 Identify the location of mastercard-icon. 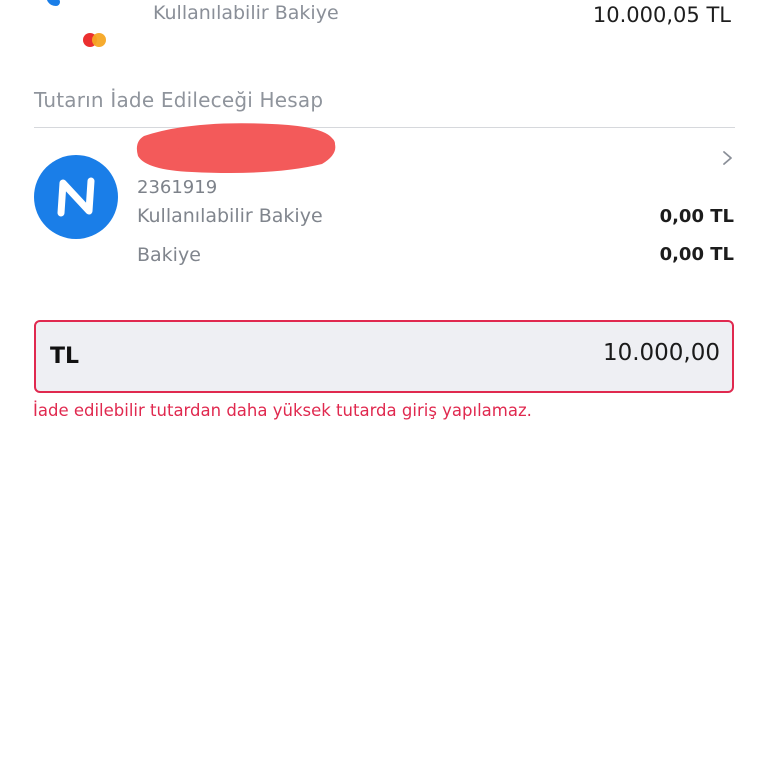
(95, 40).